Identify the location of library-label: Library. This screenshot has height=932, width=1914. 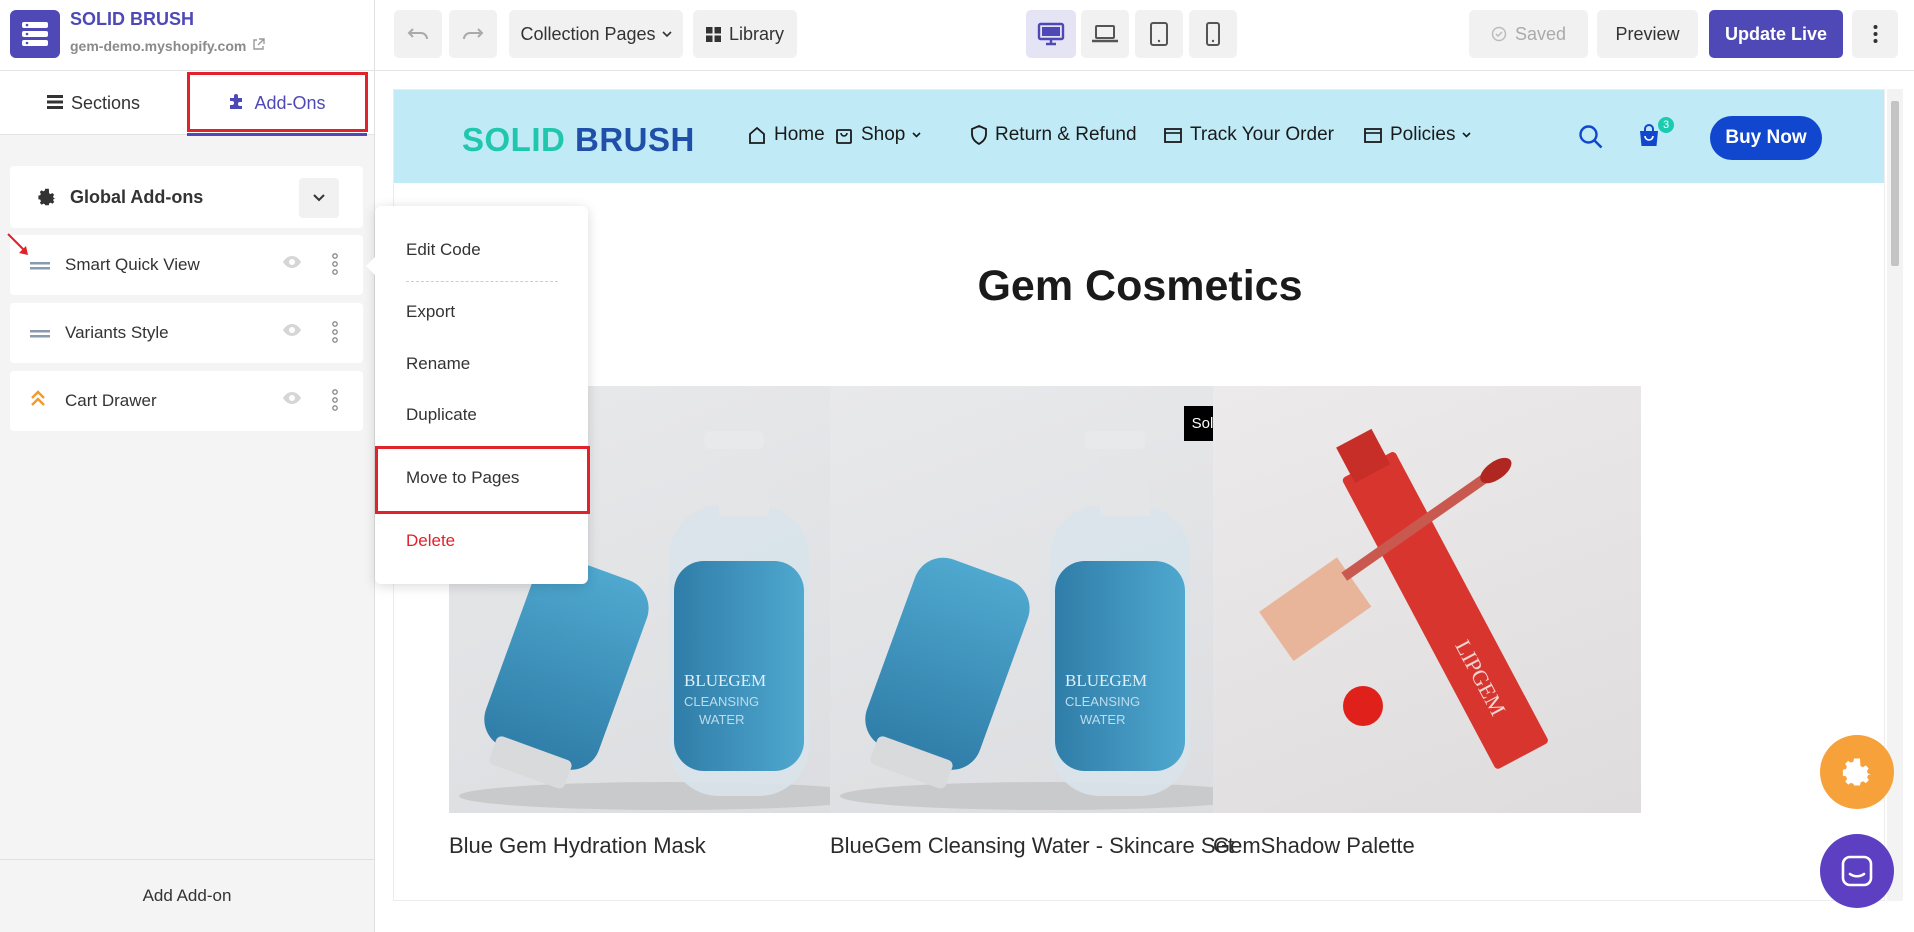
(756, 33).